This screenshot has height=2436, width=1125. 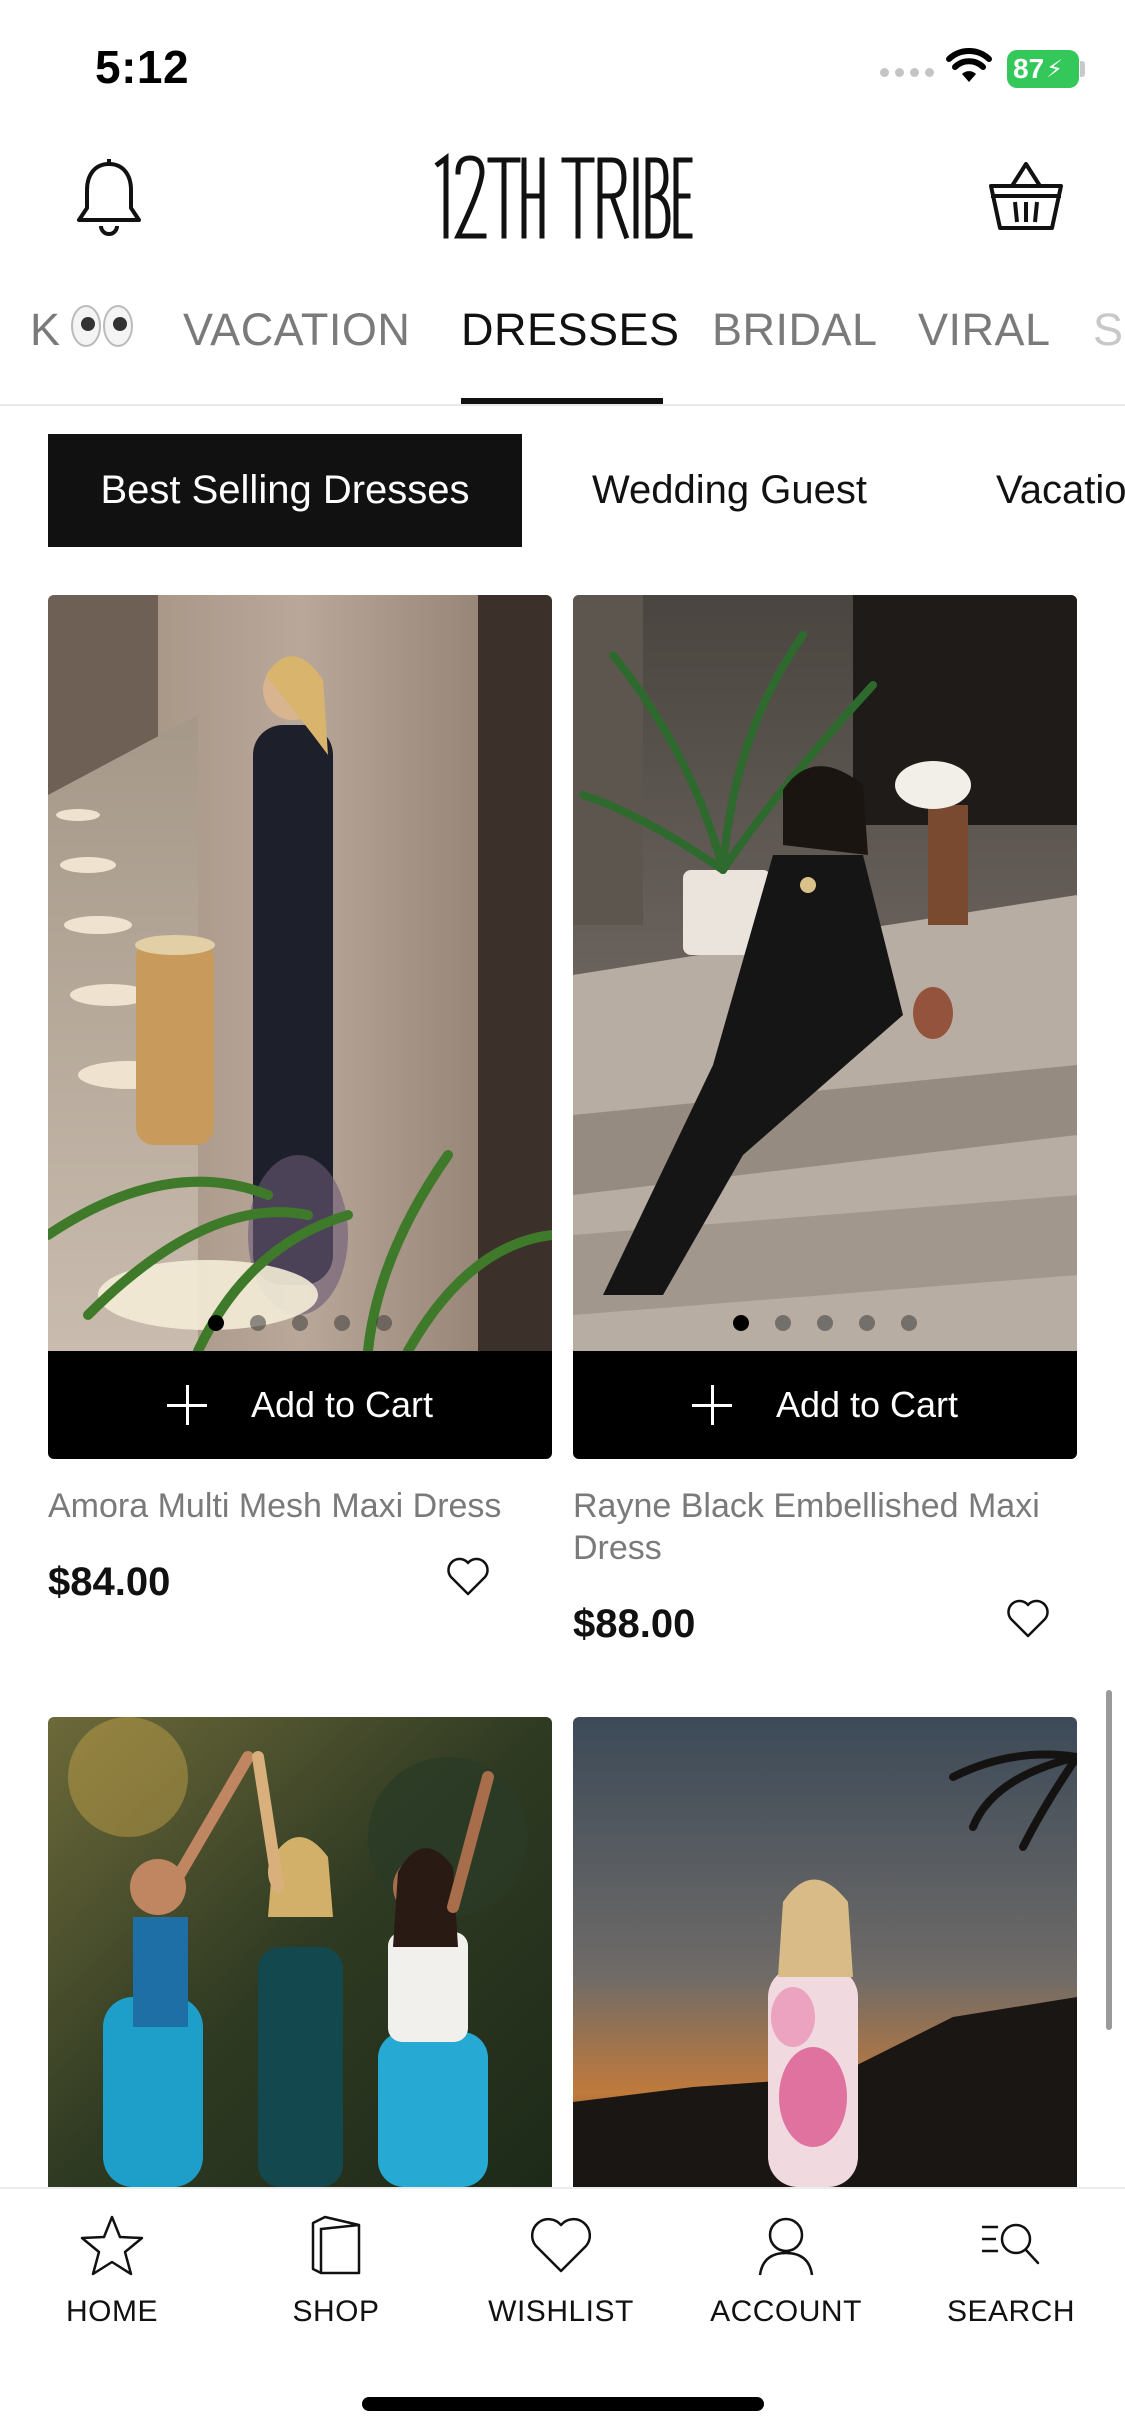 What do you see at coordinates (112, 2311) in the screenshot?
I see `nav-home-label: HOME` at bounding box center [112, 2311].